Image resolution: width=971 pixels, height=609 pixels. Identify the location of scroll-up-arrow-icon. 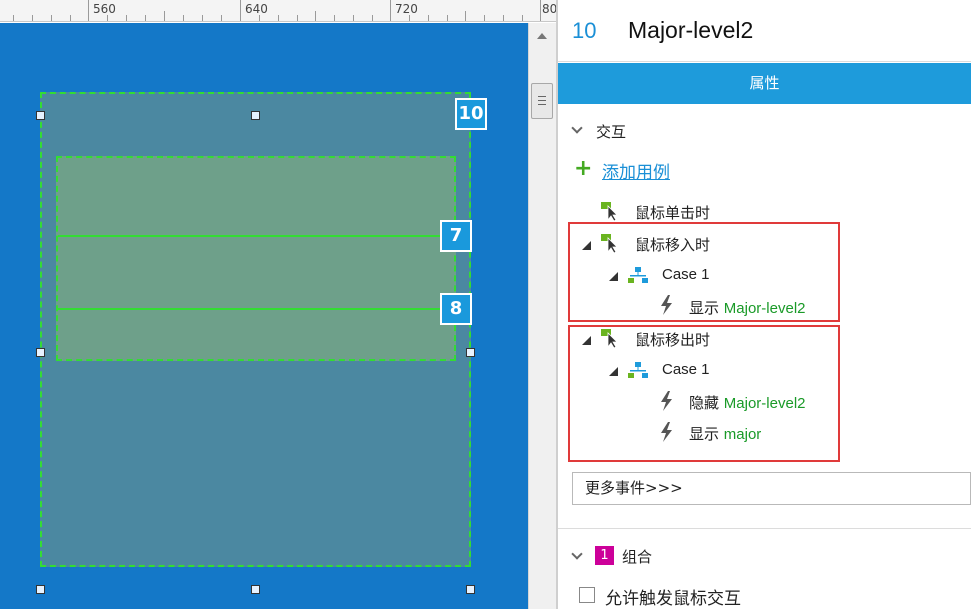
(542, 36).